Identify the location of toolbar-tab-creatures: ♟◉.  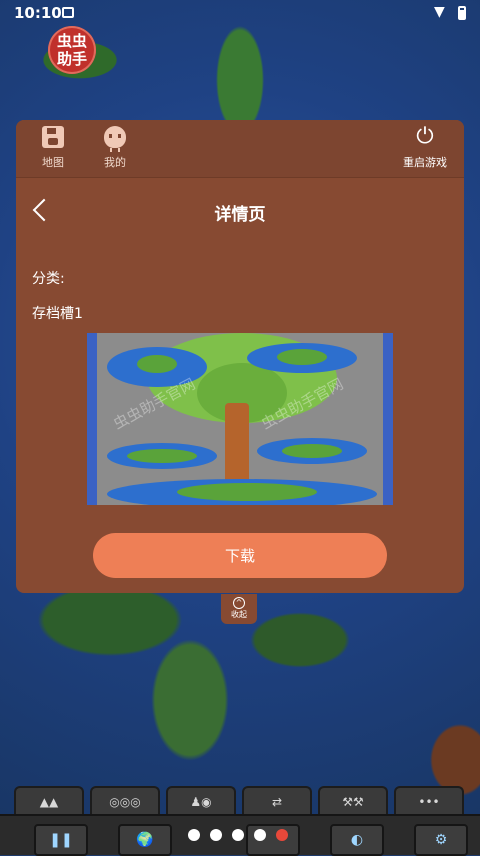
(201, 800).